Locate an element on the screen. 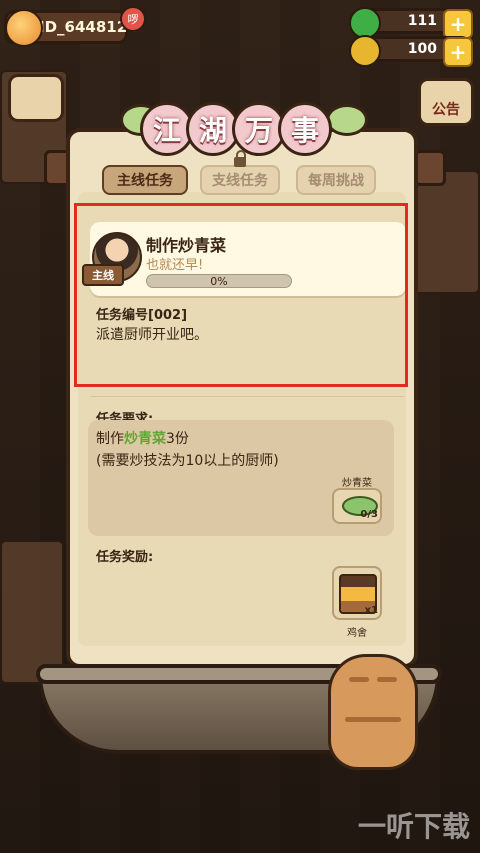 The image size is (480, 853). coin-counter: 100 + is located at coordinates (411, 51).